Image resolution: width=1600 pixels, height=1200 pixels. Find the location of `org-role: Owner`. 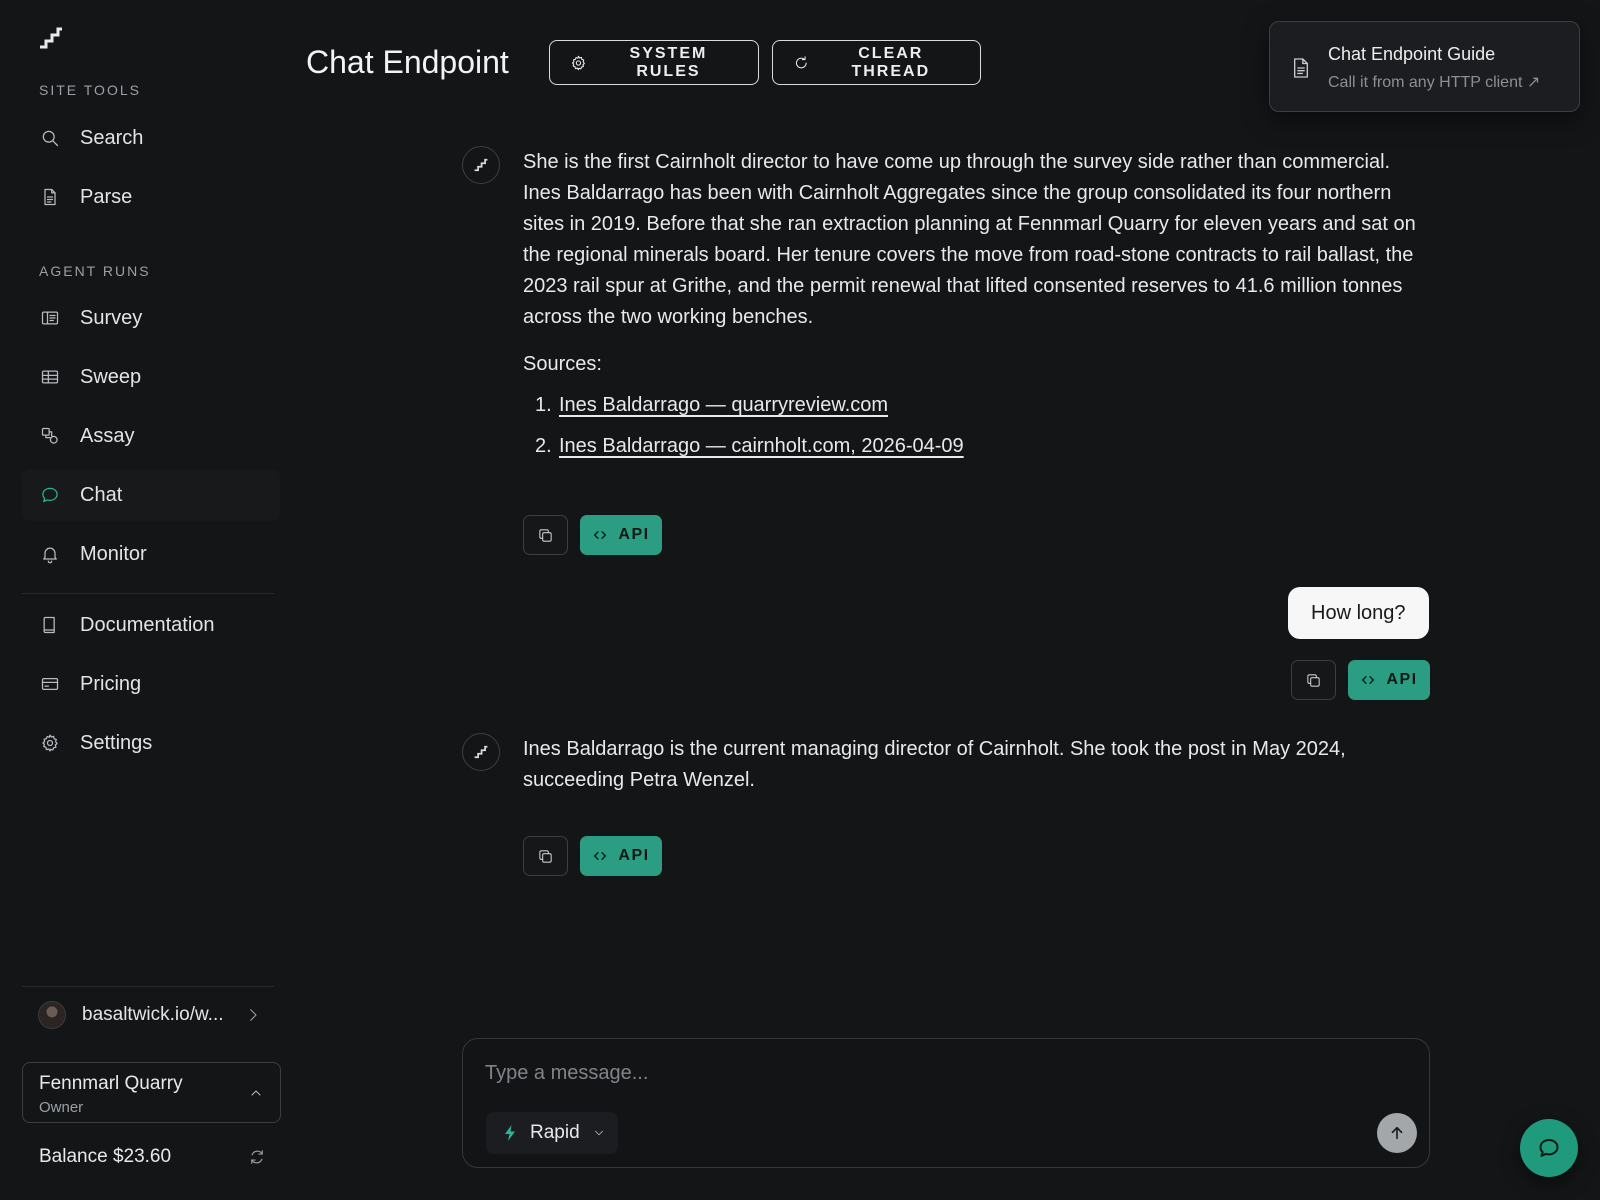

org-role: Owner is located at coordinates (61, 1107).